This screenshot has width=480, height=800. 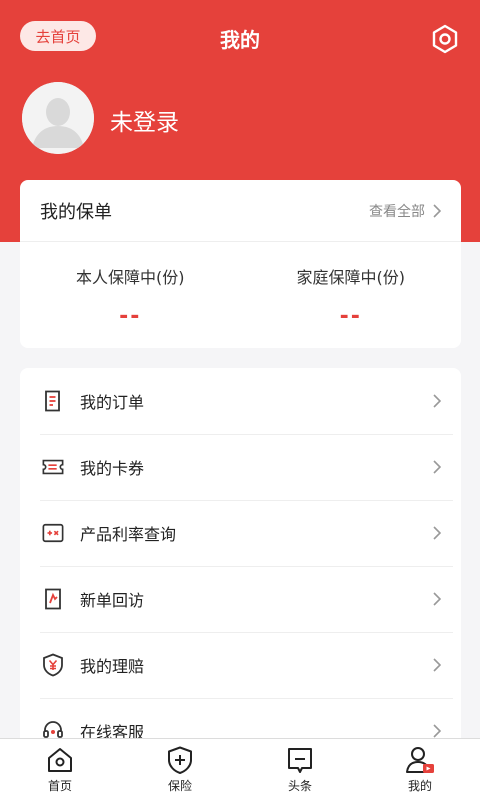 What do you see at coordinates (144, 120) in the screenshot?
I see `login-status-text: 未登录` at bounding box center [144, 120].